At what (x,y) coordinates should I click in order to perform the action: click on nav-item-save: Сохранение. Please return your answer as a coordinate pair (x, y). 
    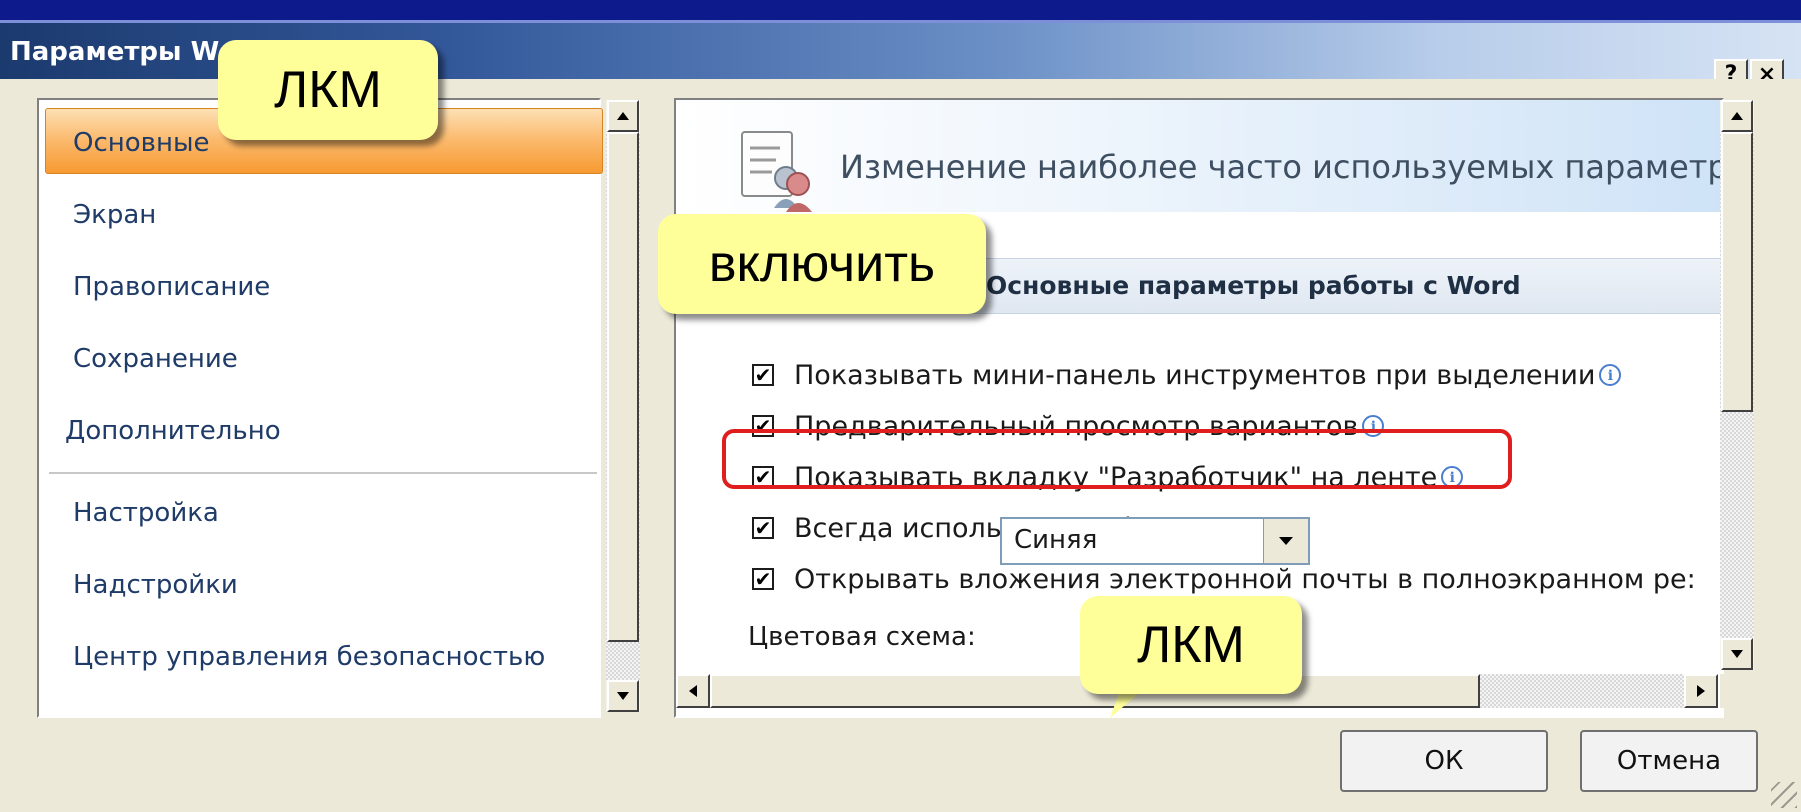
    Looking at the image, I should click on (155, 359).